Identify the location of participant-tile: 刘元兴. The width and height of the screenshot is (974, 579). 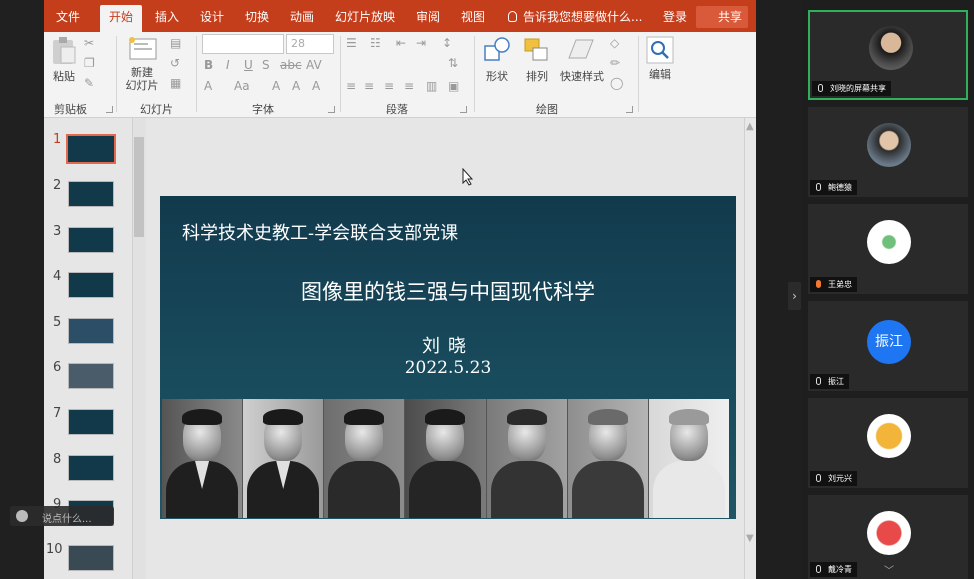
(888, 443).